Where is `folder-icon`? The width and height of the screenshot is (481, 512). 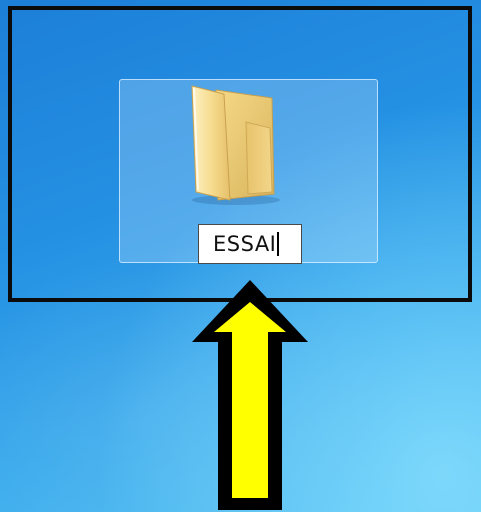 folder-icon is located at coordinates (234, 145).